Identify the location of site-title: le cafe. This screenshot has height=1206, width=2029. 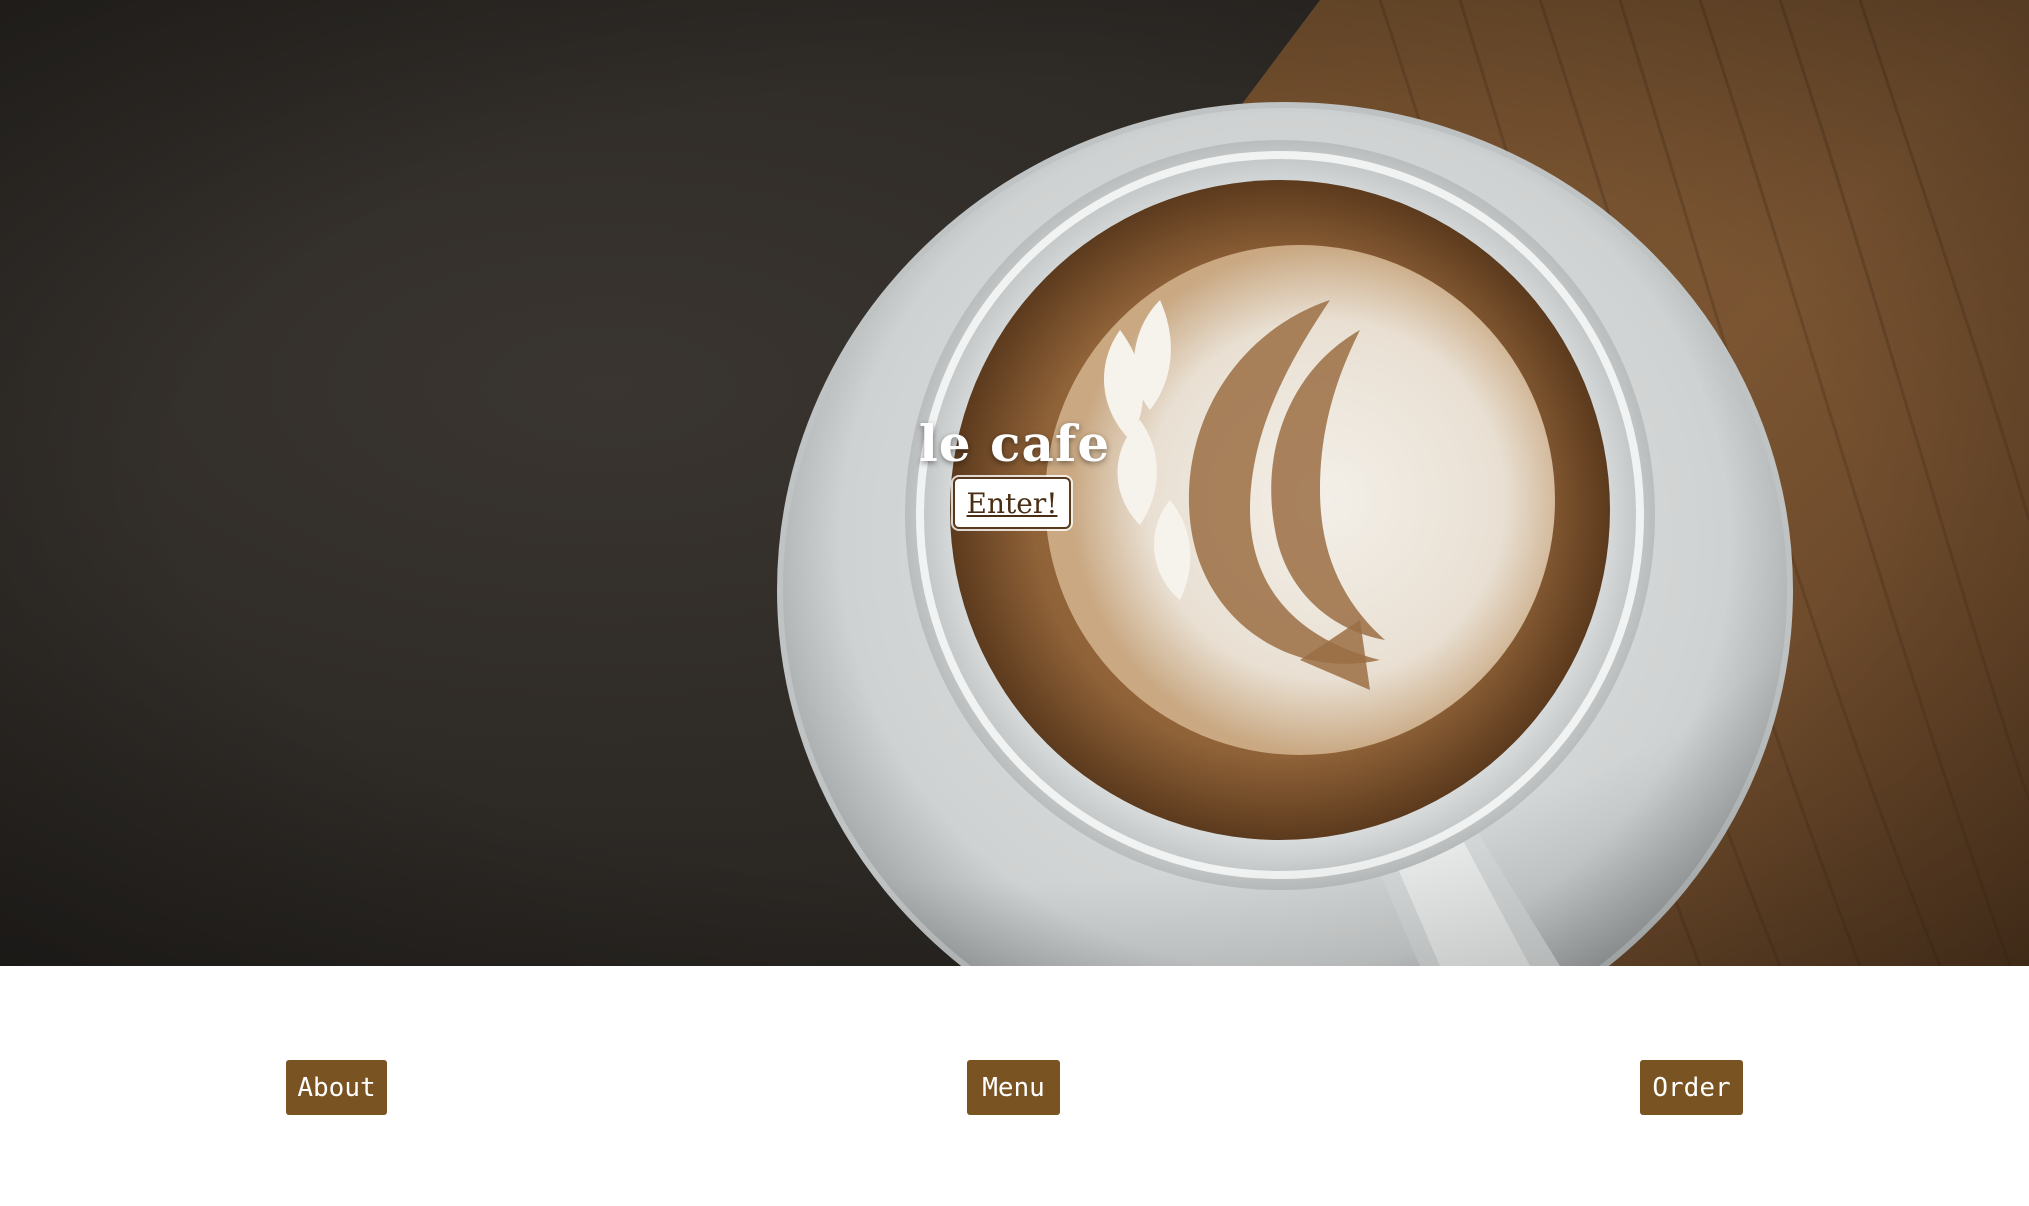
(1014, 443).